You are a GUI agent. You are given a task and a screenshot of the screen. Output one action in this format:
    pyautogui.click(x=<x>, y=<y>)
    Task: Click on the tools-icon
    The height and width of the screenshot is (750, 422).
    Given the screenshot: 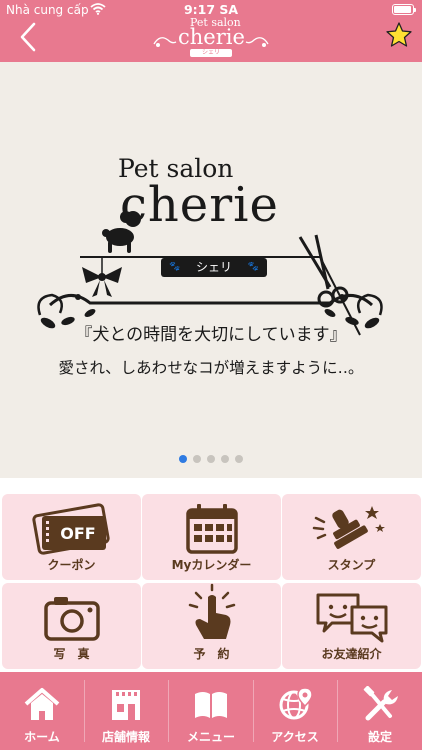 What is the action you would take?
    pyautogui.click(x=380, y=703)
    